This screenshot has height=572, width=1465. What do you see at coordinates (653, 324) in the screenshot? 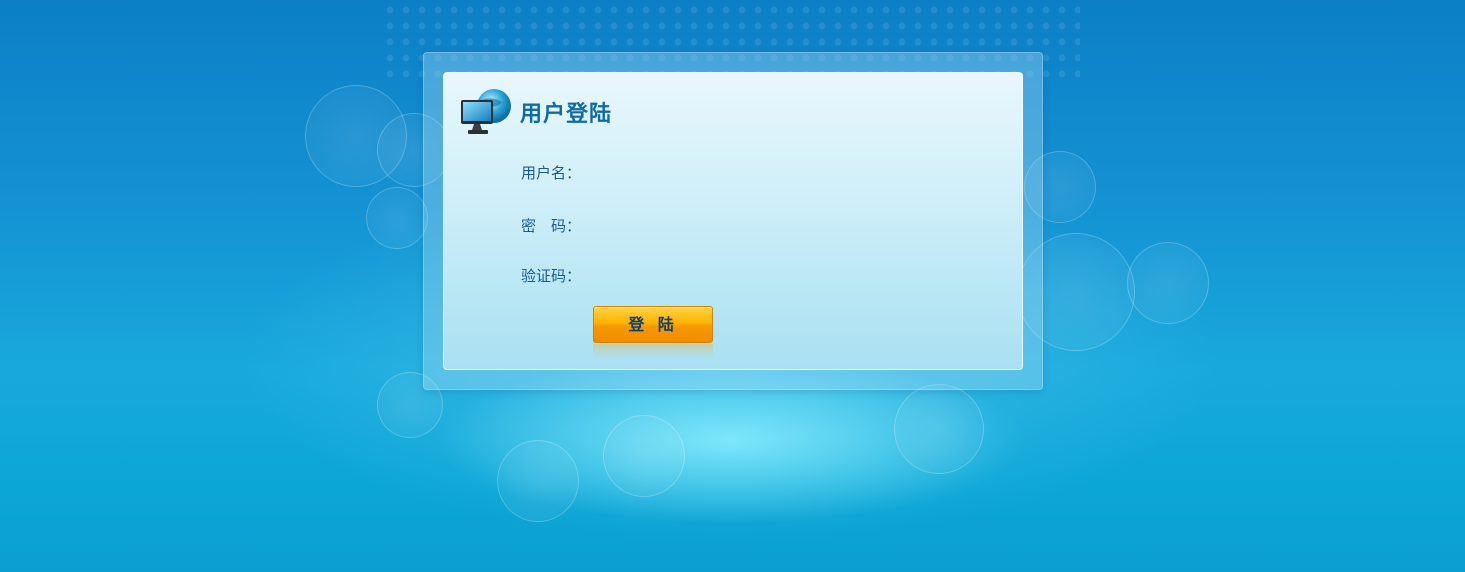
I see `login-button: 登 陆` at bounding box center [653, 324].